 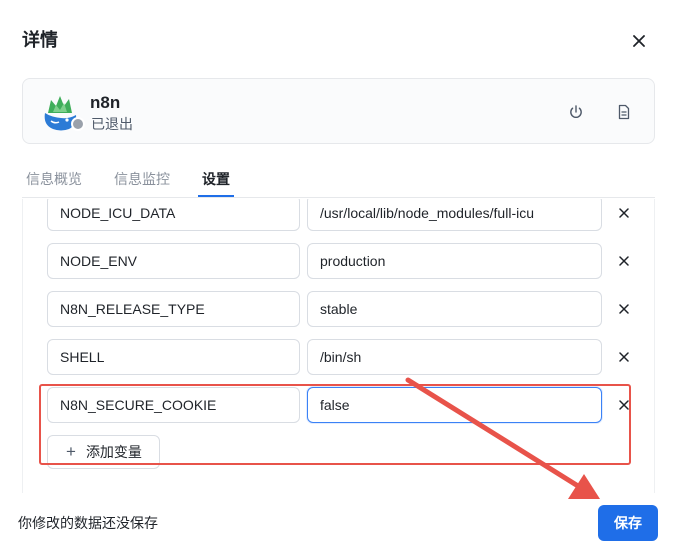 What do you see at coordinates (88, 523) in the screenshot?
I see `unsaved-changes-hint: 你修改的数据还没保存` at bounding box center [88, 523].